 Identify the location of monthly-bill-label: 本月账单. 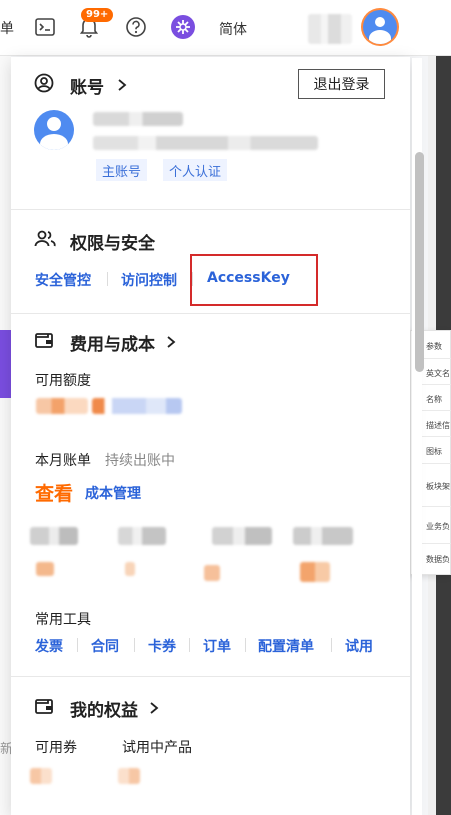
(63, 461).